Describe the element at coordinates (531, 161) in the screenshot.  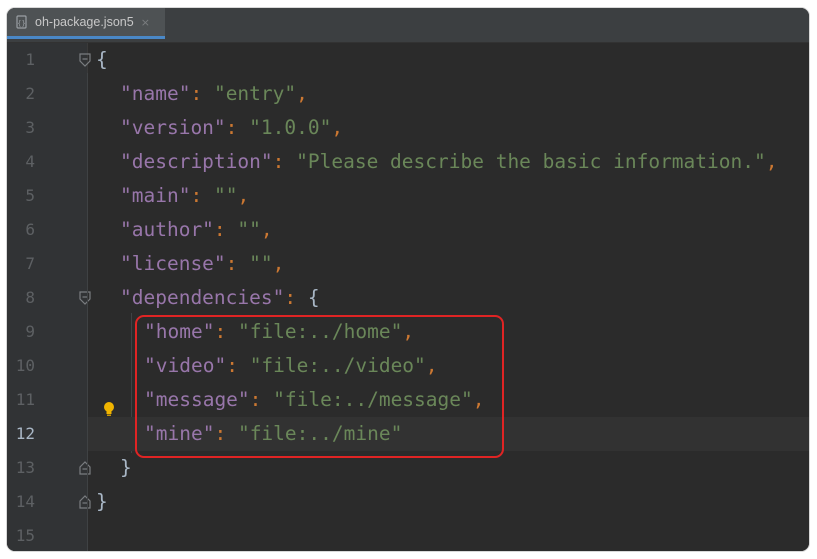
I see `json-string-value: "Please describe the basic information."` at that location.